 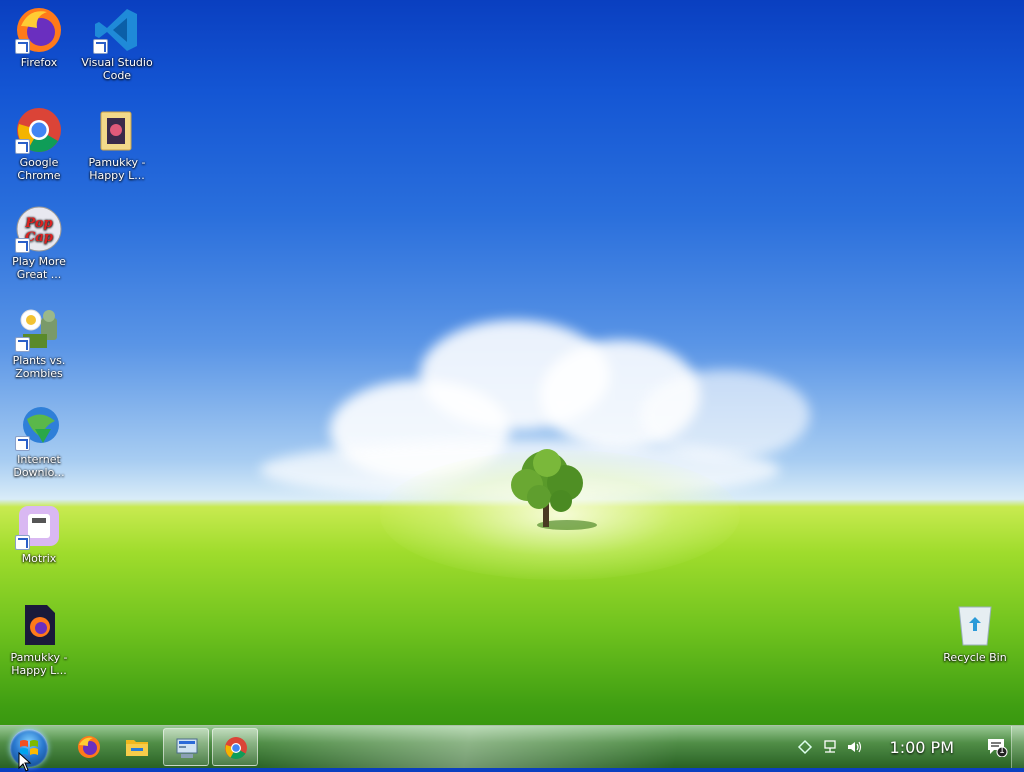 What do you see at coordinates (854, 747) in the screenshot?
I see `volume-icon` at bounding box center [854, 747].